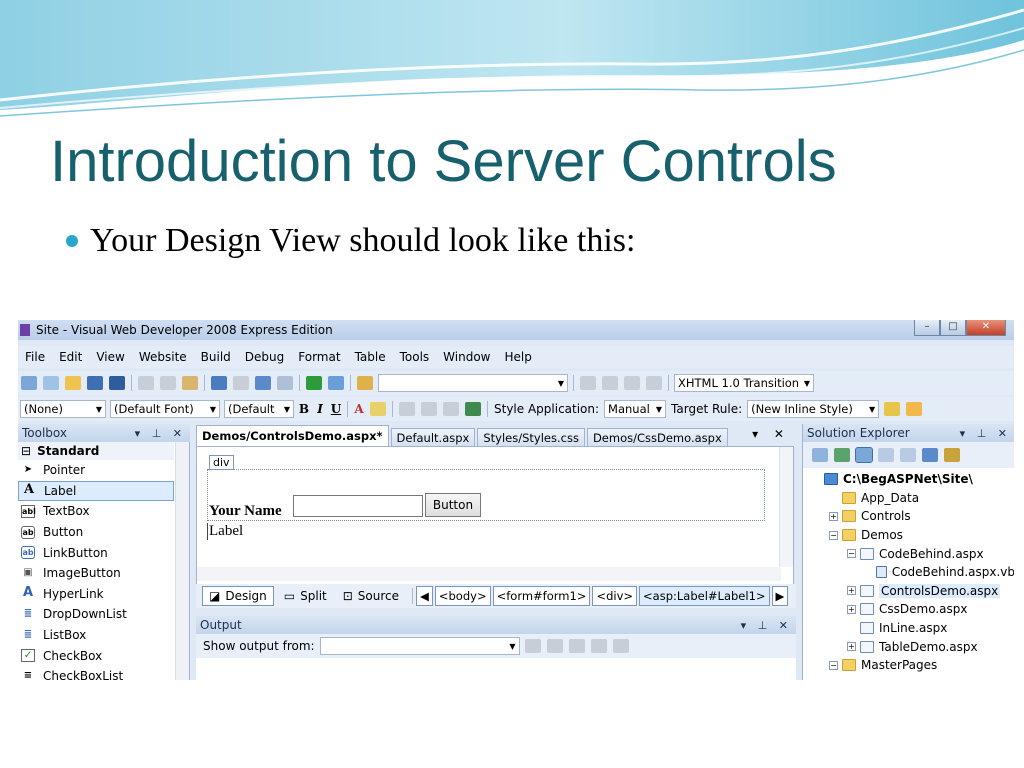 This screenshot has height=768, width=1024. Describe the element at coordinates (263, 383) in the screenshot. I see `navigate-icon` at that location.